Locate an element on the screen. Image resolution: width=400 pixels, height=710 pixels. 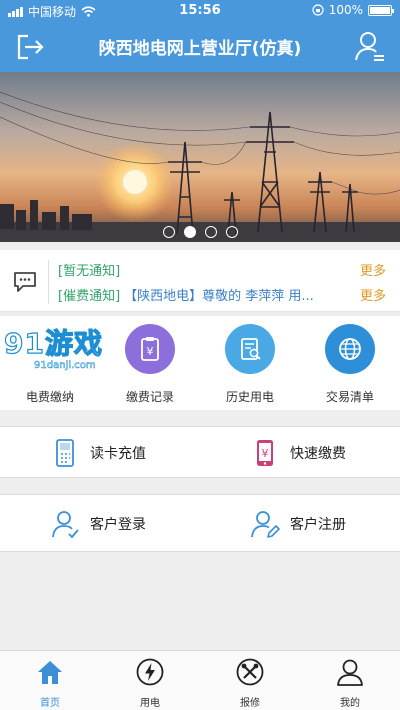
carousel-dot-active is located at coordinates (189, 232).